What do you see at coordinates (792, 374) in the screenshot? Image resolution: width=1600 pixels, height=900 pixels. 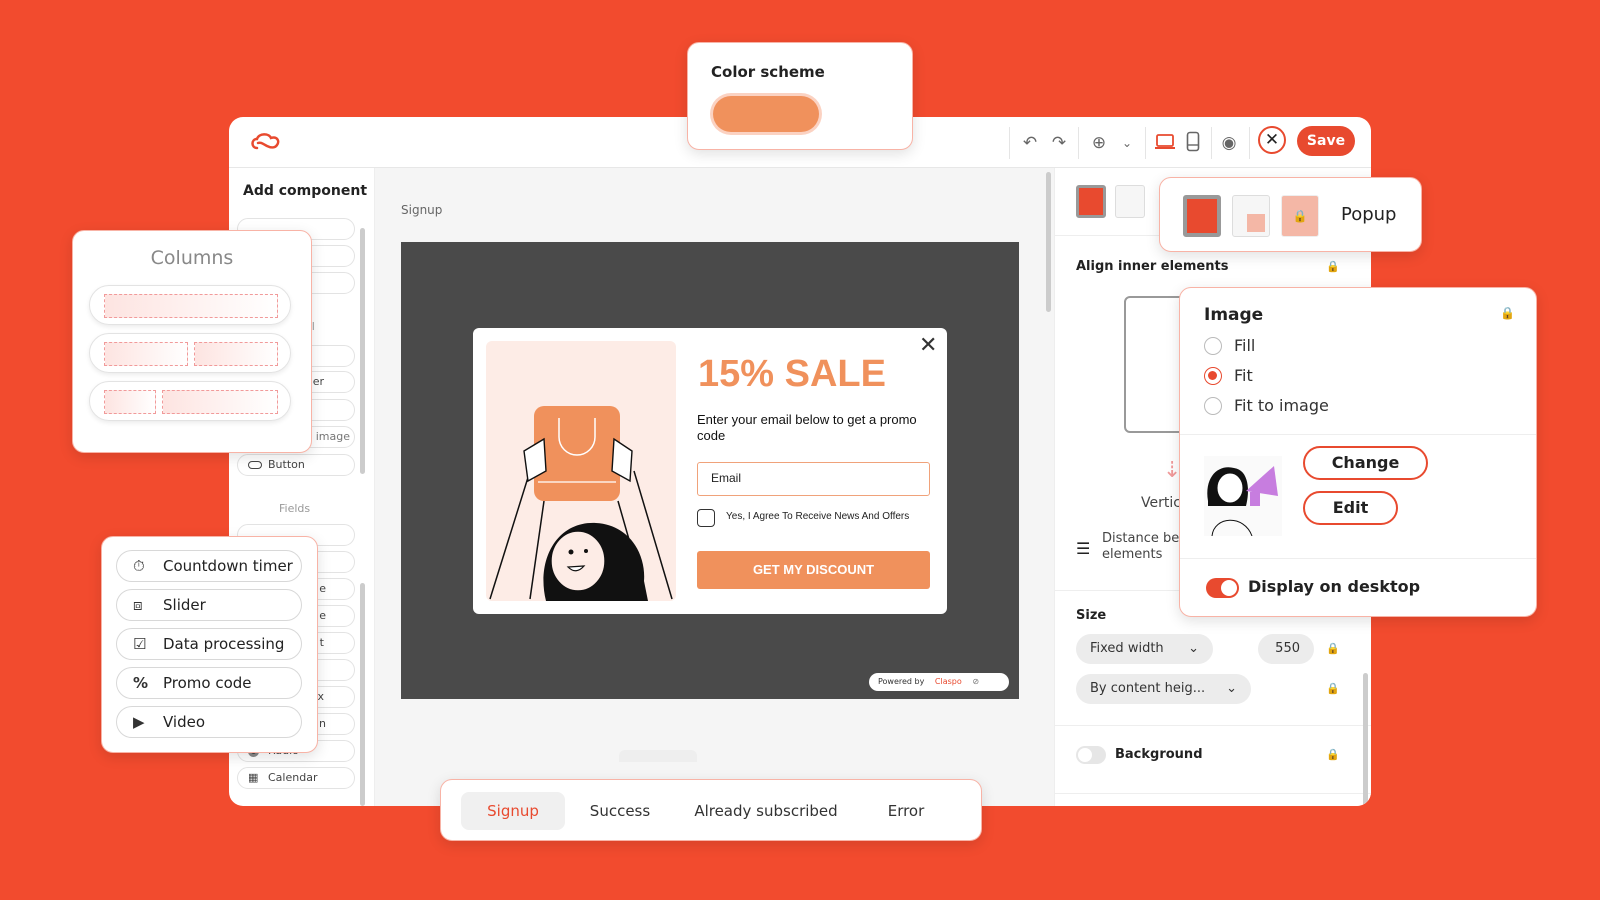 I see `sale-headline: 15% SALE` at bounding box center [792, 374].